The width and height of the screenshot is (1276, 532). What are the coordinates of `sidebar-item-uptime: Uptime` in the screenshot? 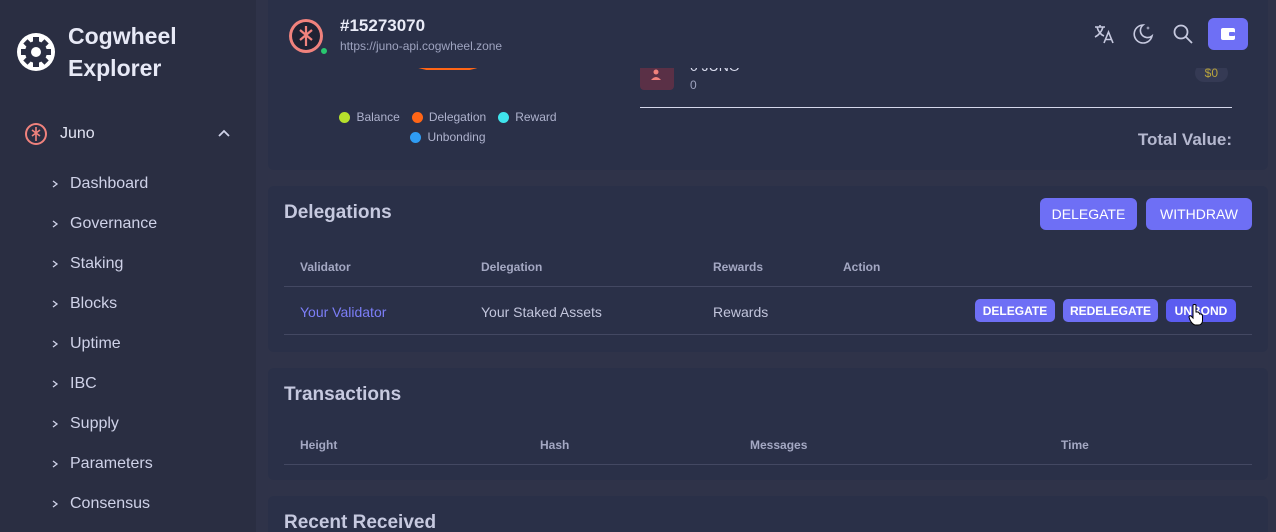 It's located at (103, 344).